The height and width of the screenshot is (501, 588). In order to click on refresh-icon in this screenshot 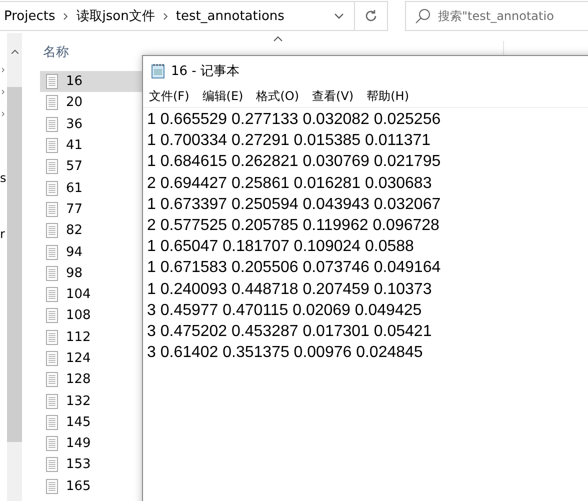, I will do `click(371, 16)`.